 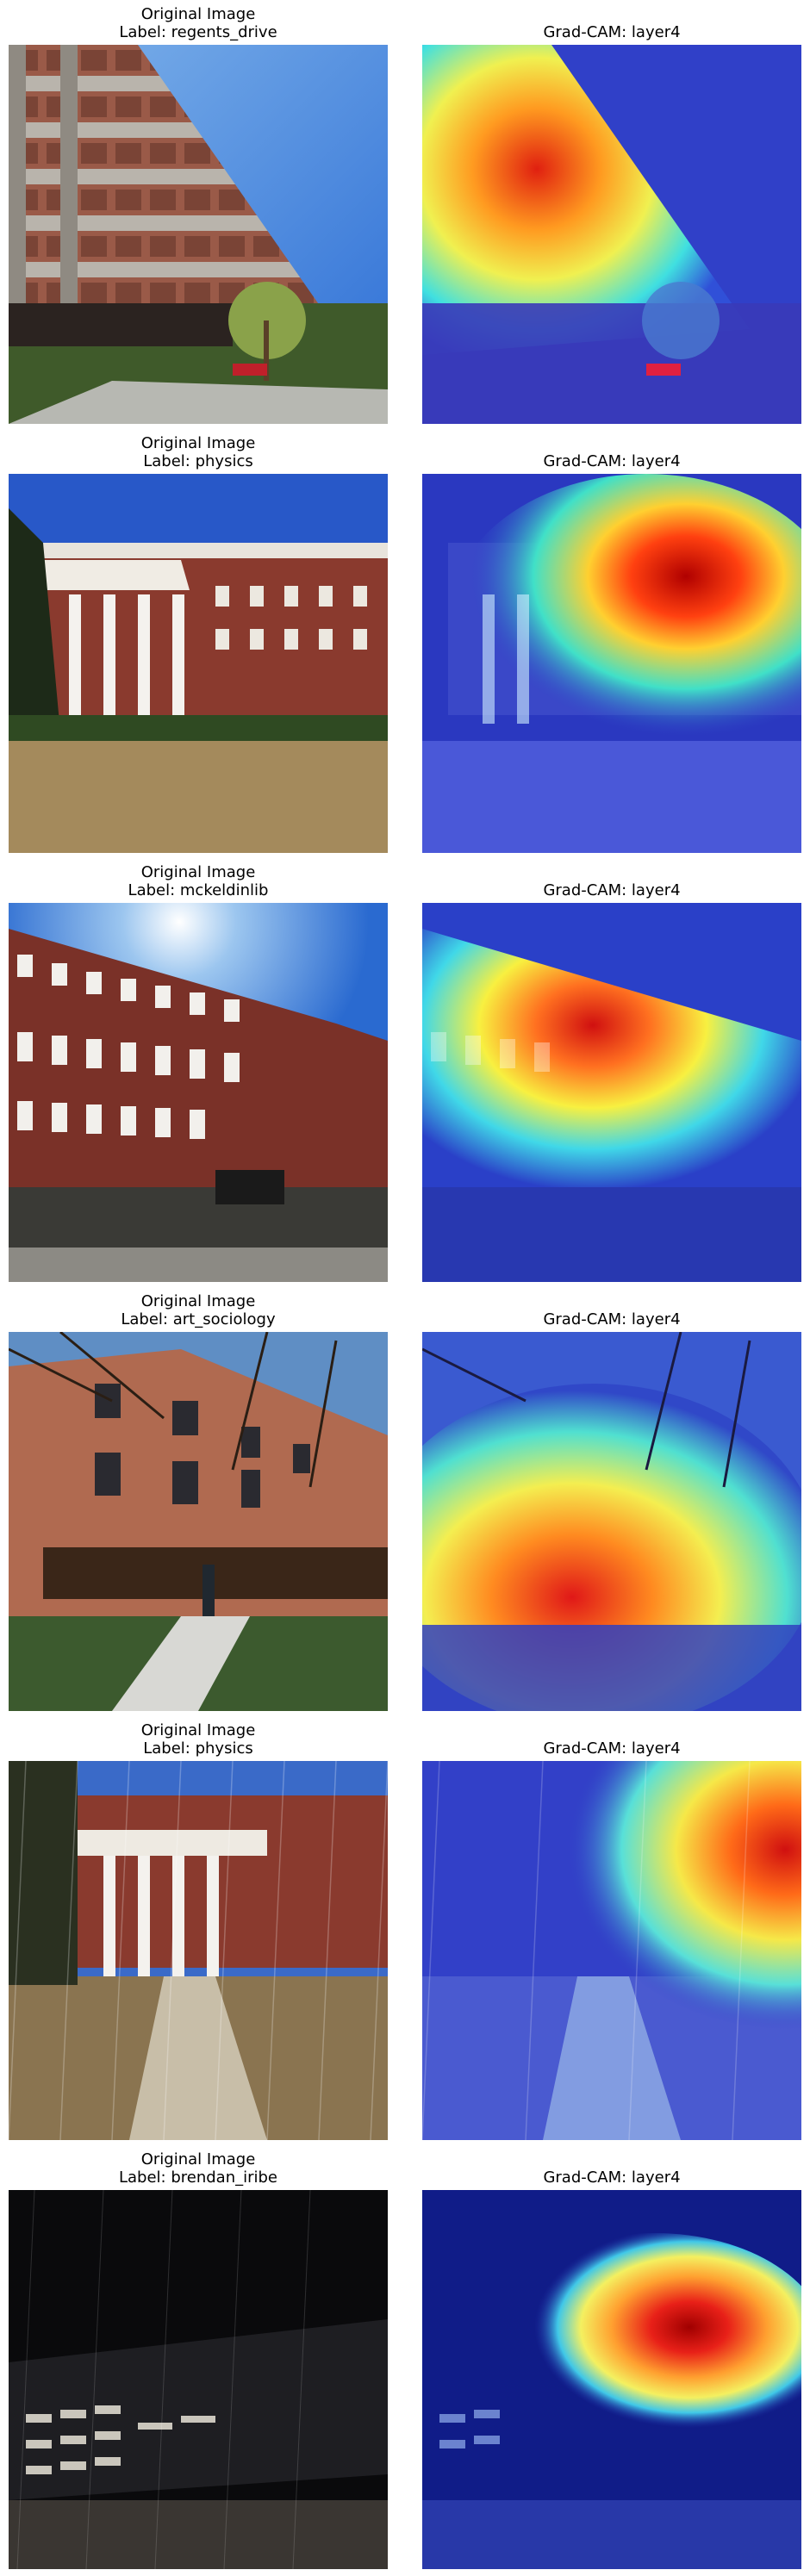 What do you see at coordinates (198, 32) in the screenshot?
I see `image-label: Label: regents_drive` at bounding box center [198, 32].